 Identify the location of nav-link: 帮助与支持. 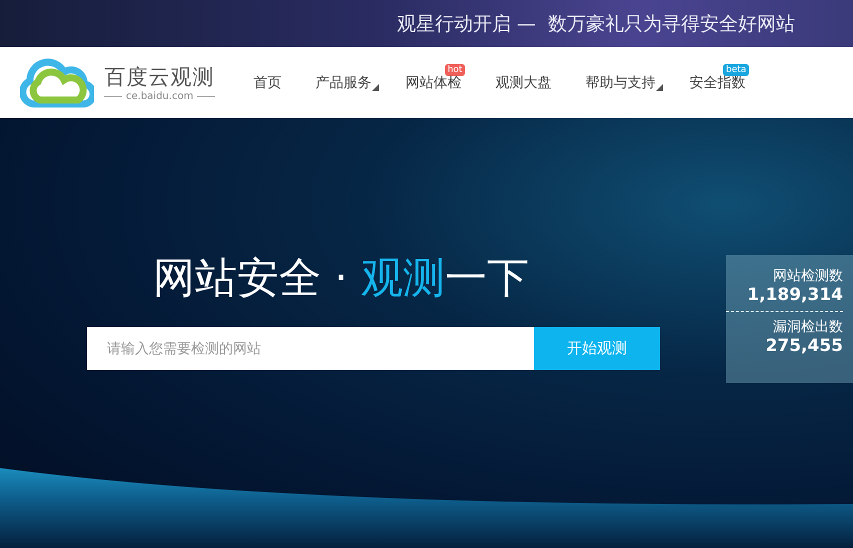
(620, 82).